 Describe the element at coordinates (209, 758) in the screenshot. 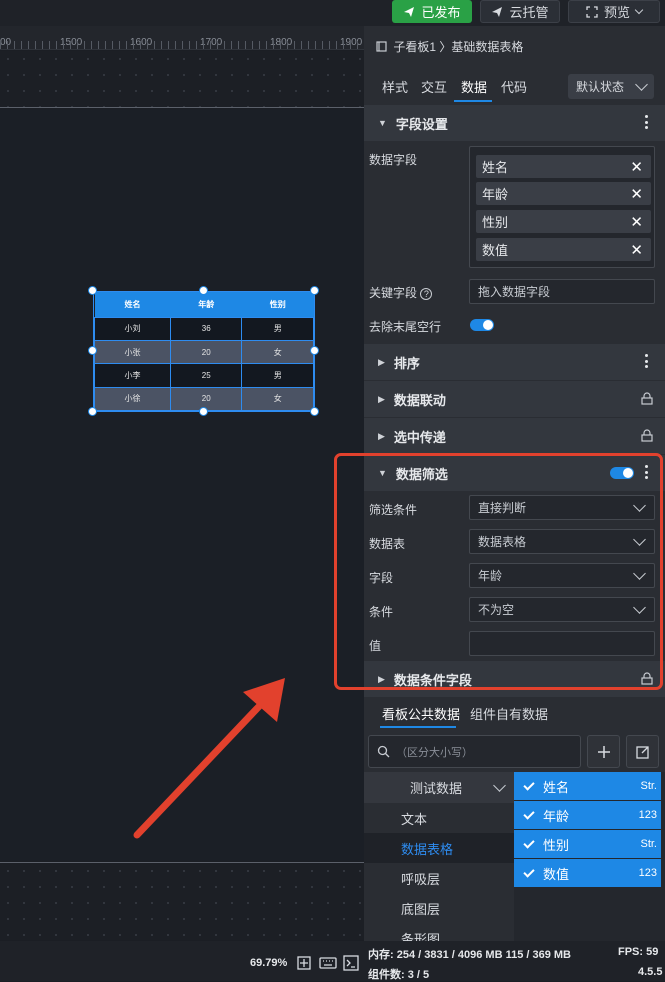

I see `annotation-arrow-icon` at that location.